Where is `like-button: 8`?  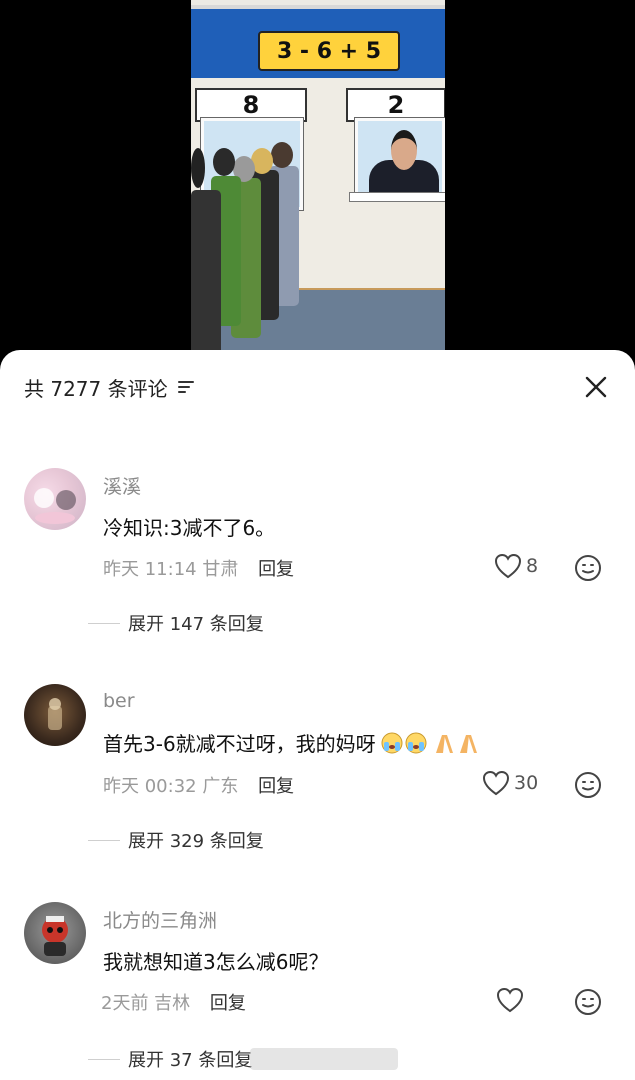 like-button: 8 is located at coordinates (516, 566).